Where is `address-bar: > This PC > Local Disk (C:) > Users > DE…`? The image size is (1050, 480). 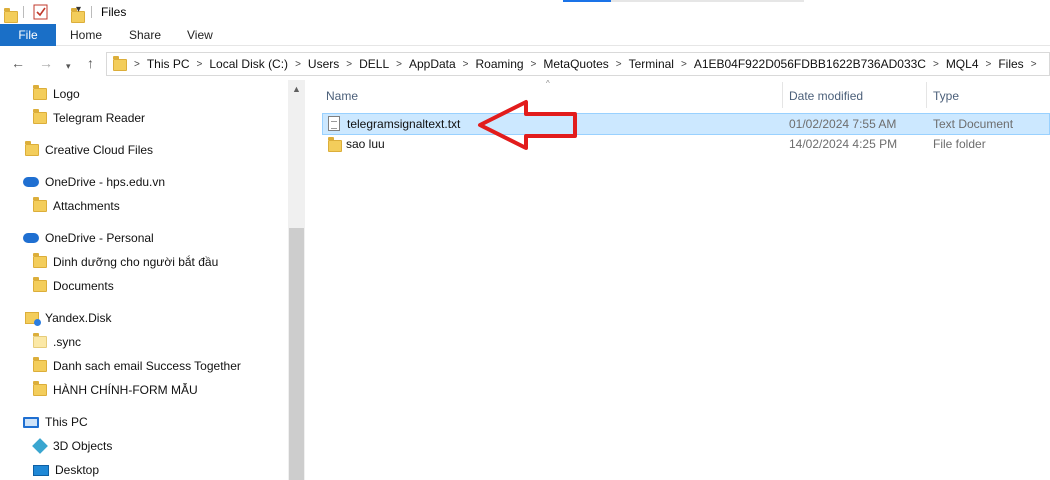 address-bar: > This PC > Local Disk (C:) > Users > DE… is located at coordinates (578, 64).